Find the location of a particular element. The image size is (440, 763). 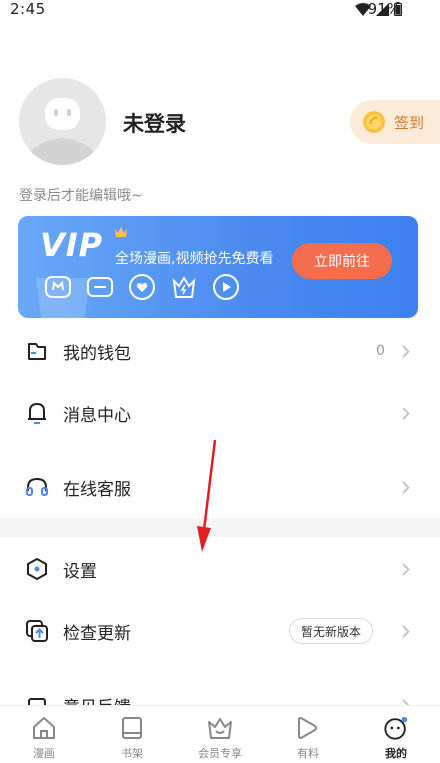

vip-title: VIP is located at coordinates (72, 245).